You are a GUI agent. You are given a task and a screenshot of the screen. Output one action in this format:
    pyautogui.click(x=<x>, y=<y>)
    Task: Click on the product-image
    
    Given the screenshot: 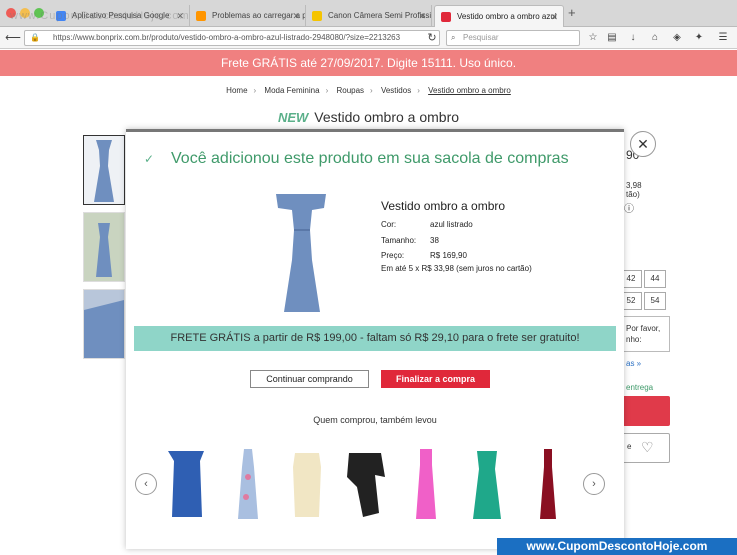 What is the action you would take?
    pyautogui.click(x=301, y=253)
    